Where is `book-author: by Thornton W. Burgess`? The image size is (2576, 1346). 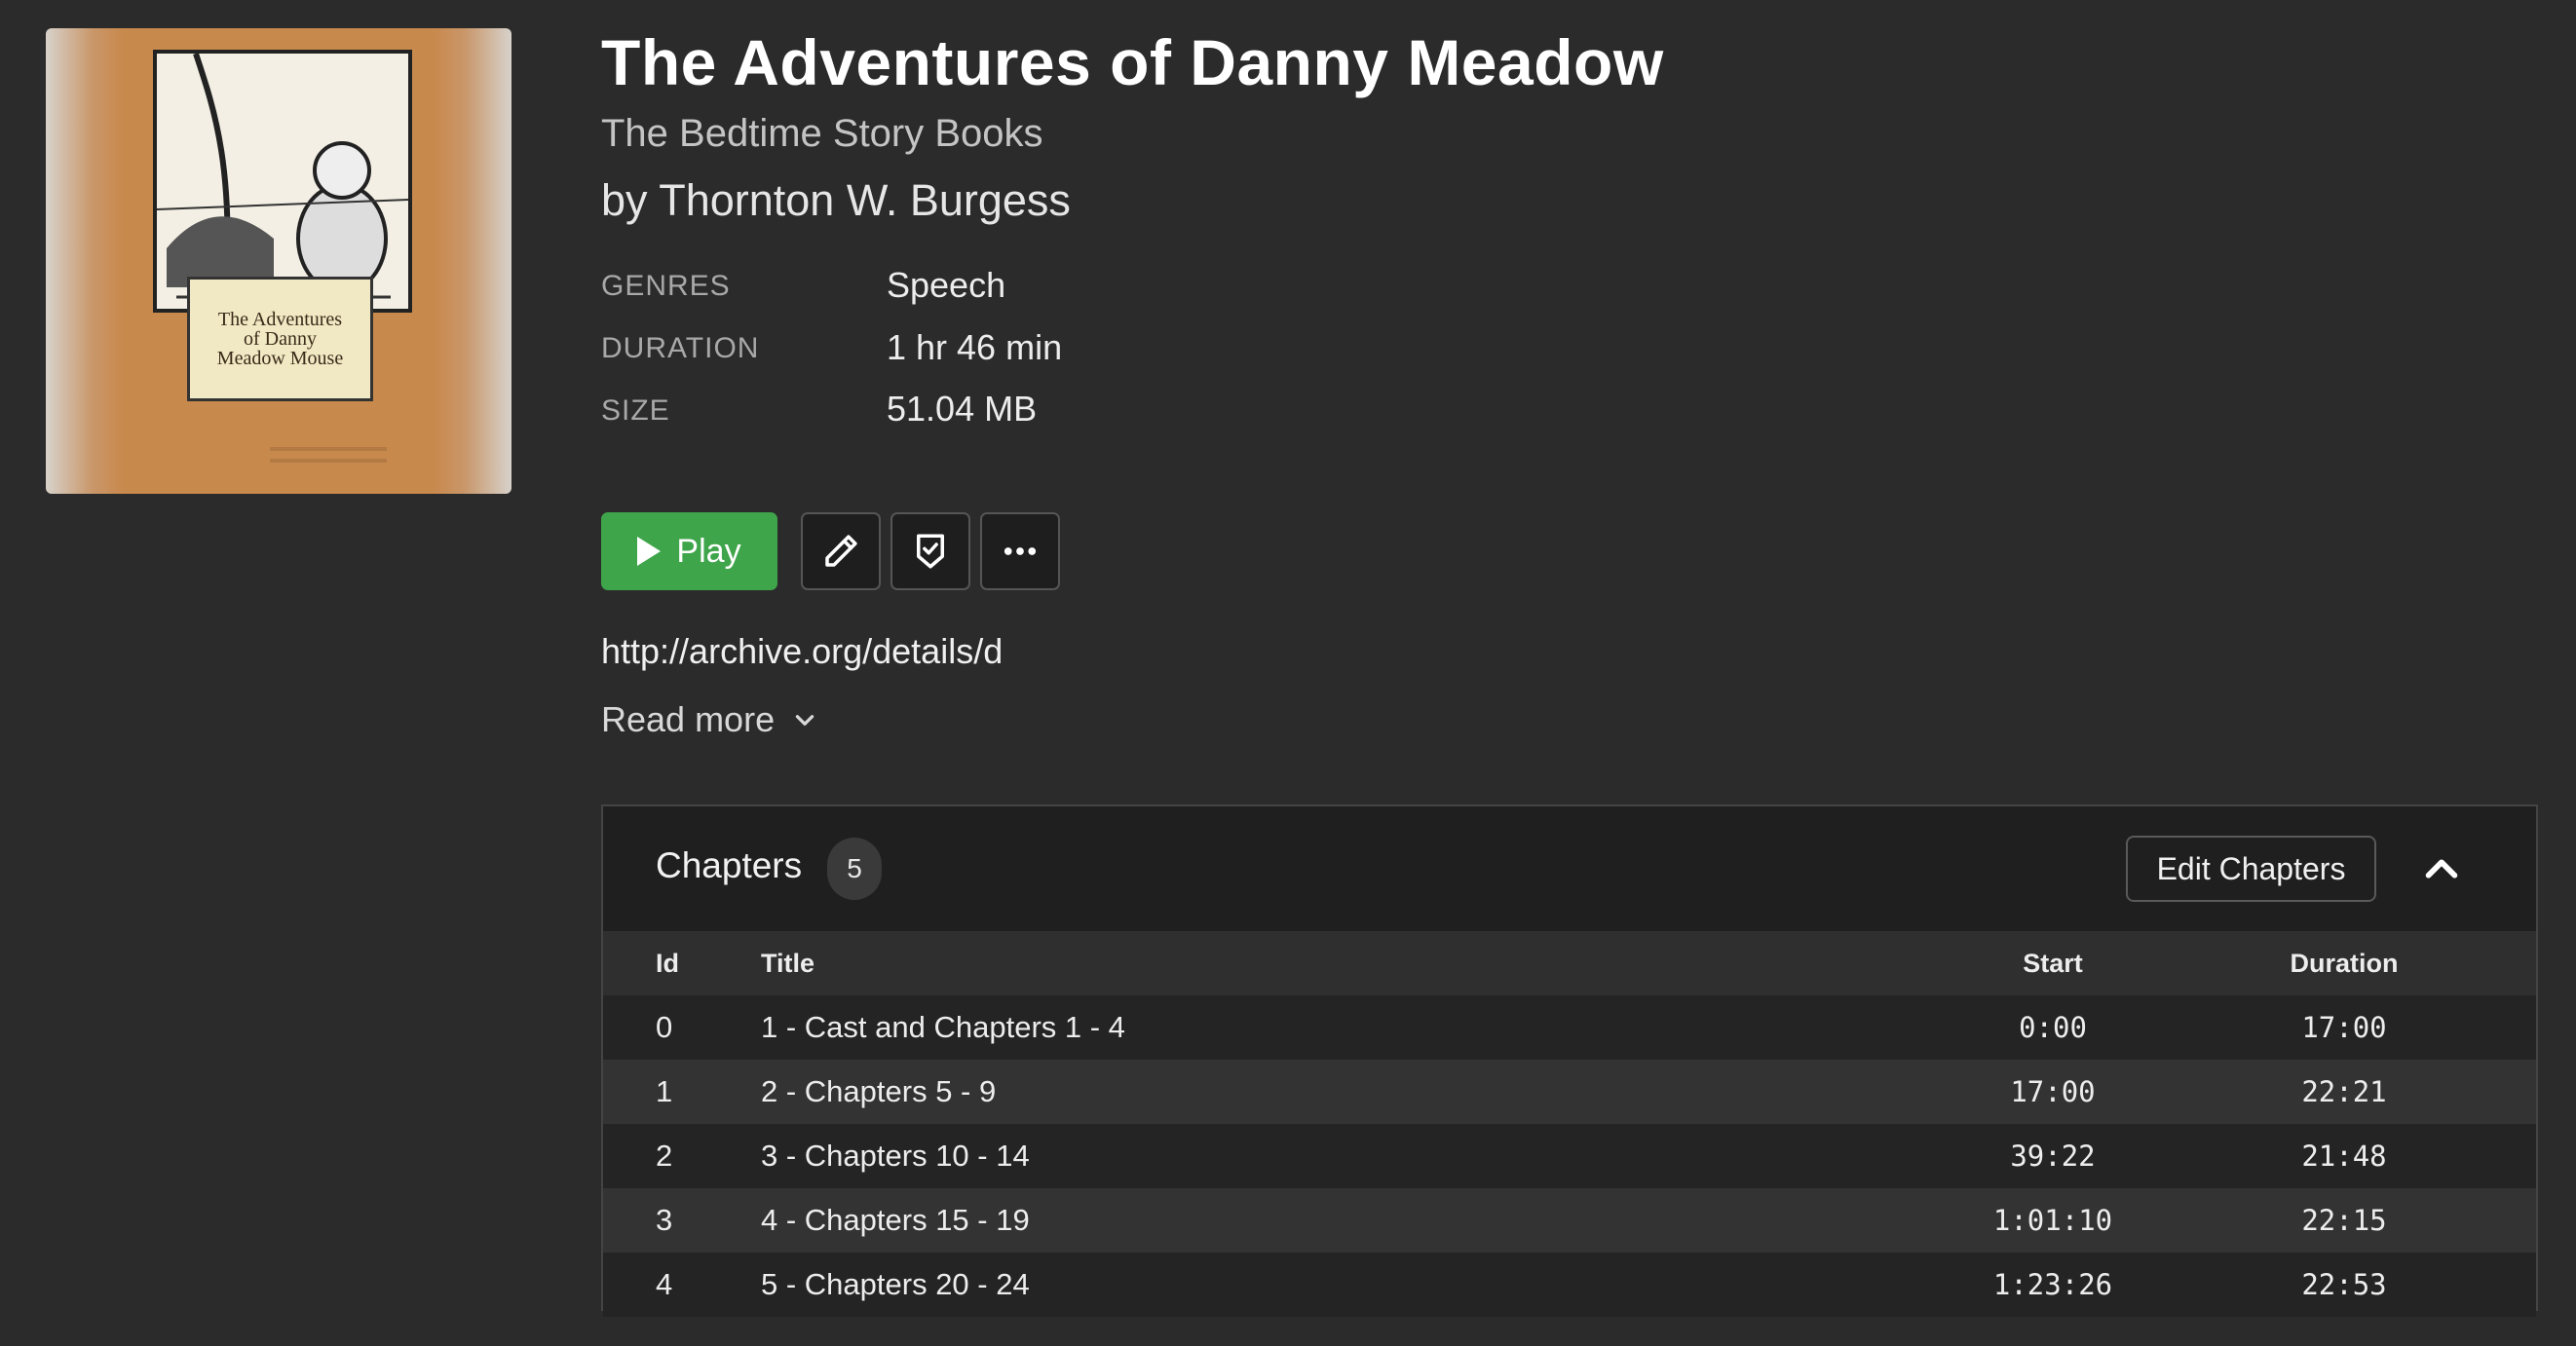
book-author: by Thornton W. Burgess is located at coordinates (836, 200).